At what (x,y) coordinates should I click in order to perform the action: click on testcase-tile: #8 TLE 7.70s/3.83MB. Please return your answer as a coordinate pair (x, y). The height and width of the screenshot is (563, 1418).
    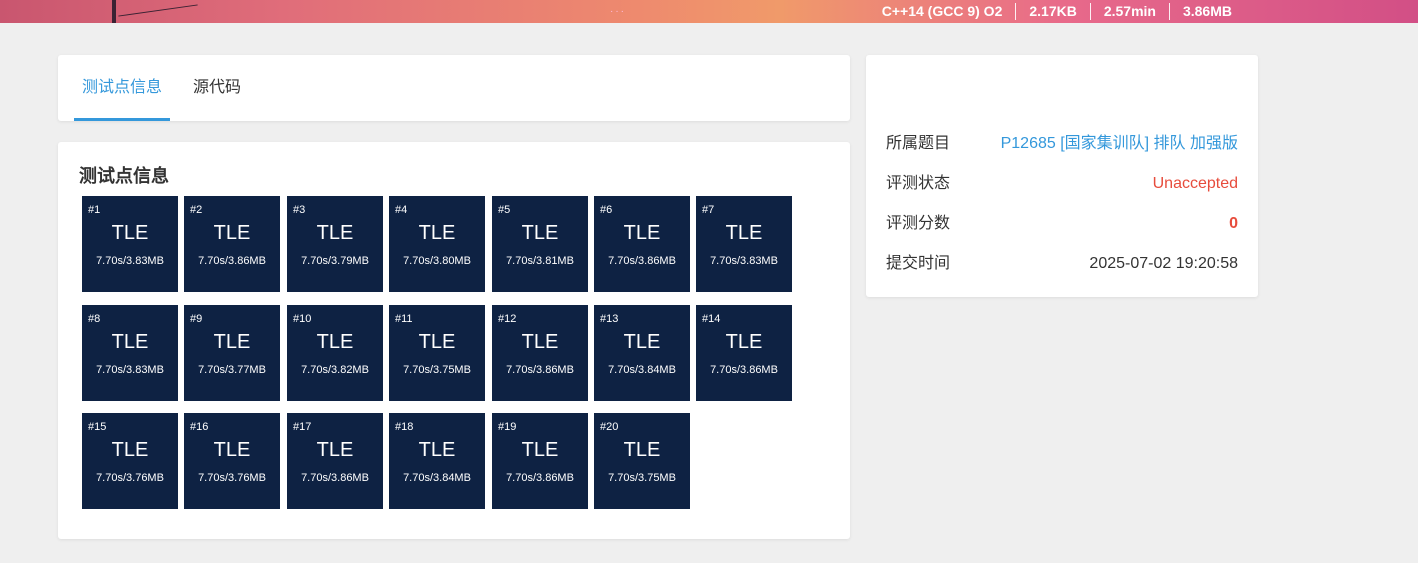
    Looking at the image, I should click on (130, 353).